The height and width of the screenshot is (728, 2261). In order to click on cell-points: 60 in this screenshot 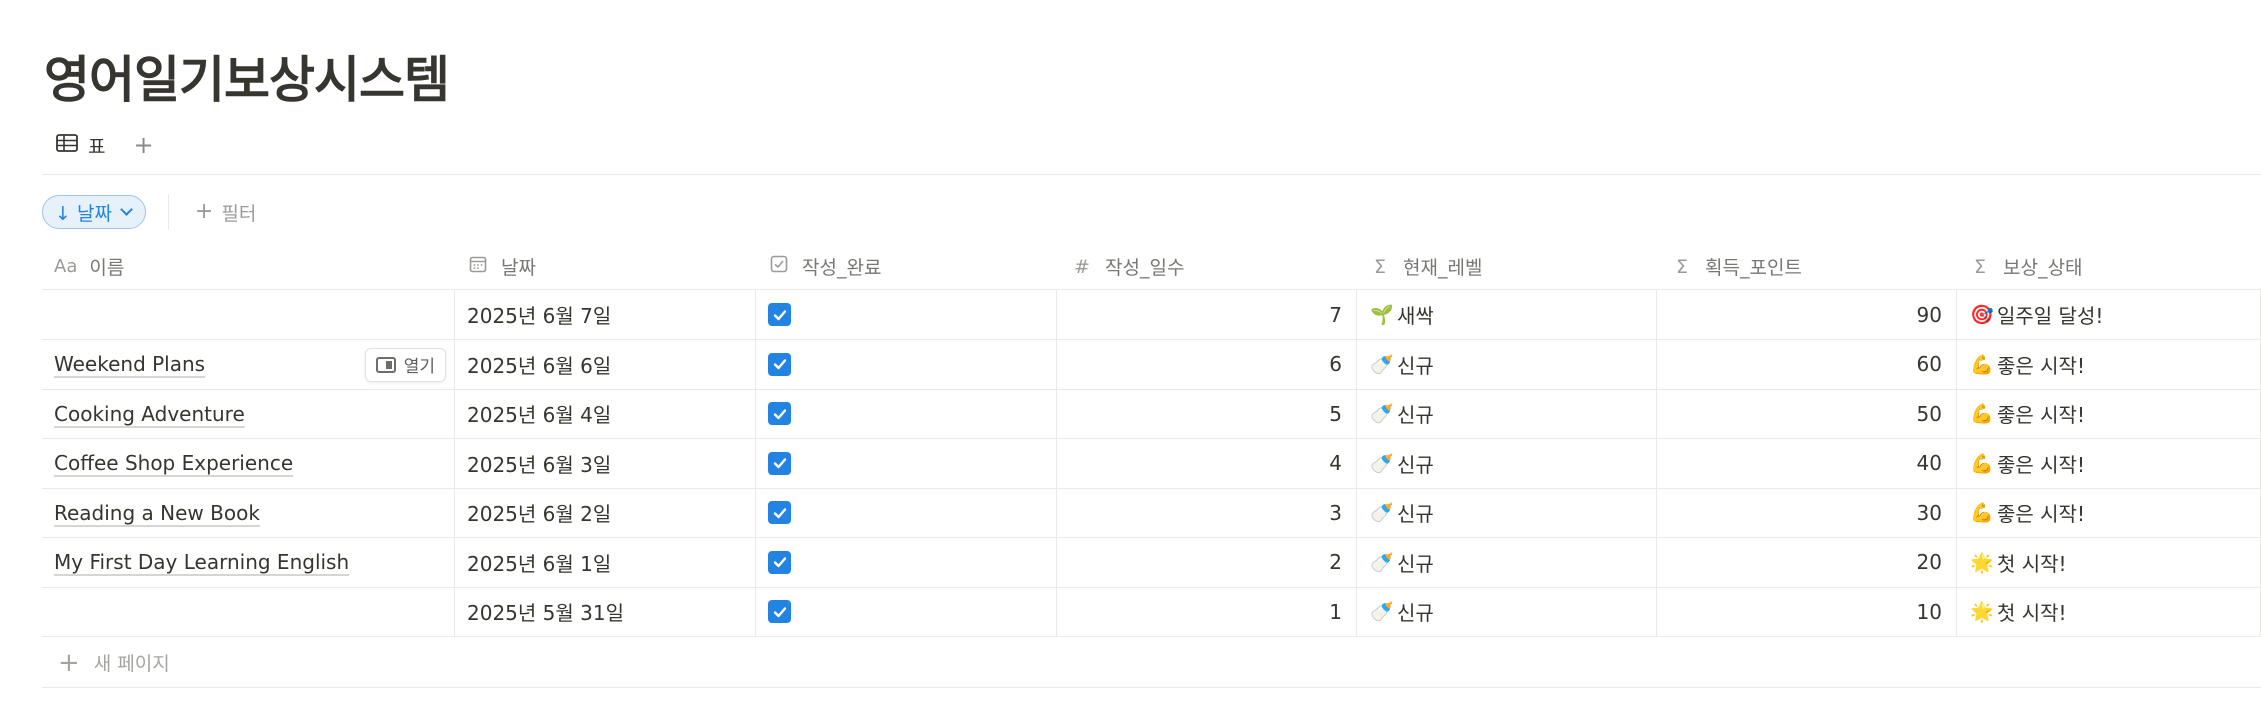, I will do `click(1807, 364)`.